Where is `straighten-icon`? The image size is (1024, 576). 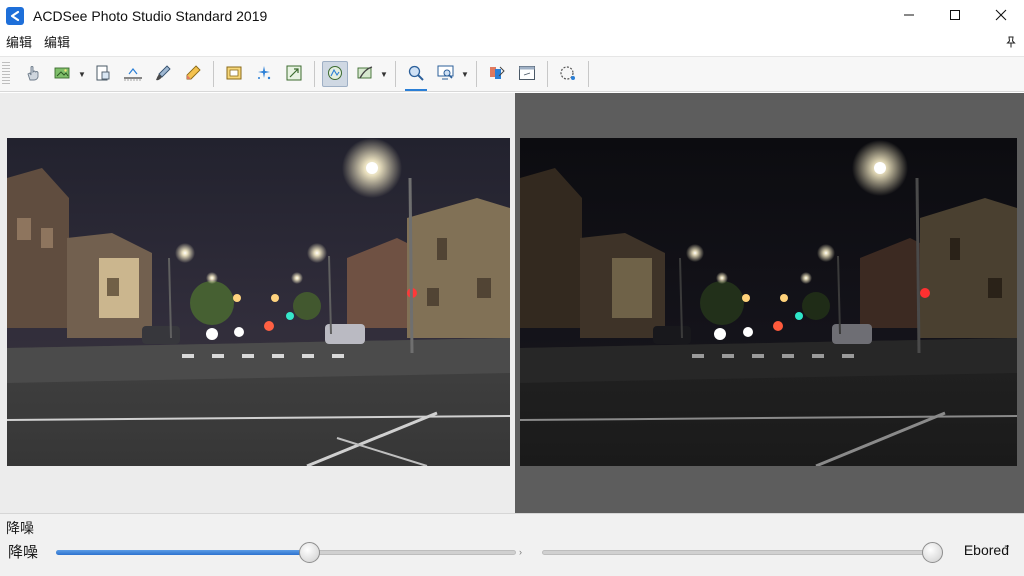
straighten-icon is located at coordinates (133, 74).